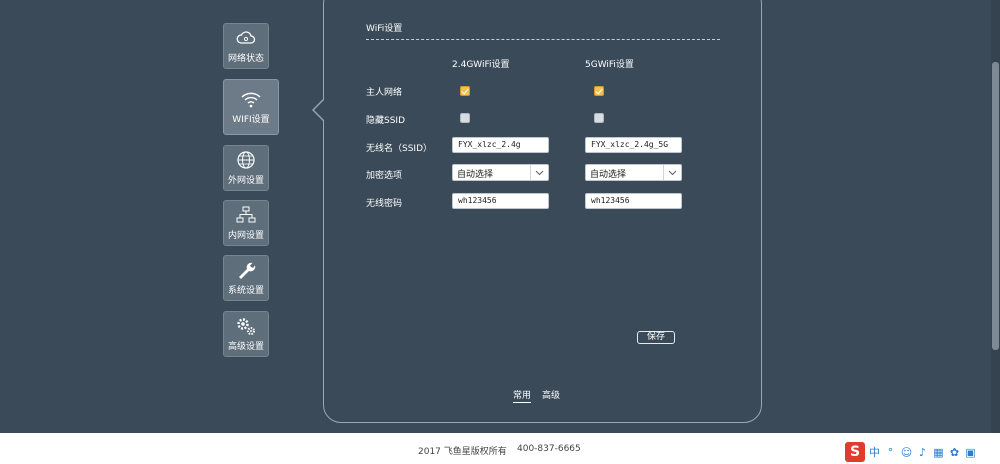 This screenshot has height=464, width=1000. I want to click on ssid-5g-input: FYX_xlzc_2.4g_5G, so click(633, 145).